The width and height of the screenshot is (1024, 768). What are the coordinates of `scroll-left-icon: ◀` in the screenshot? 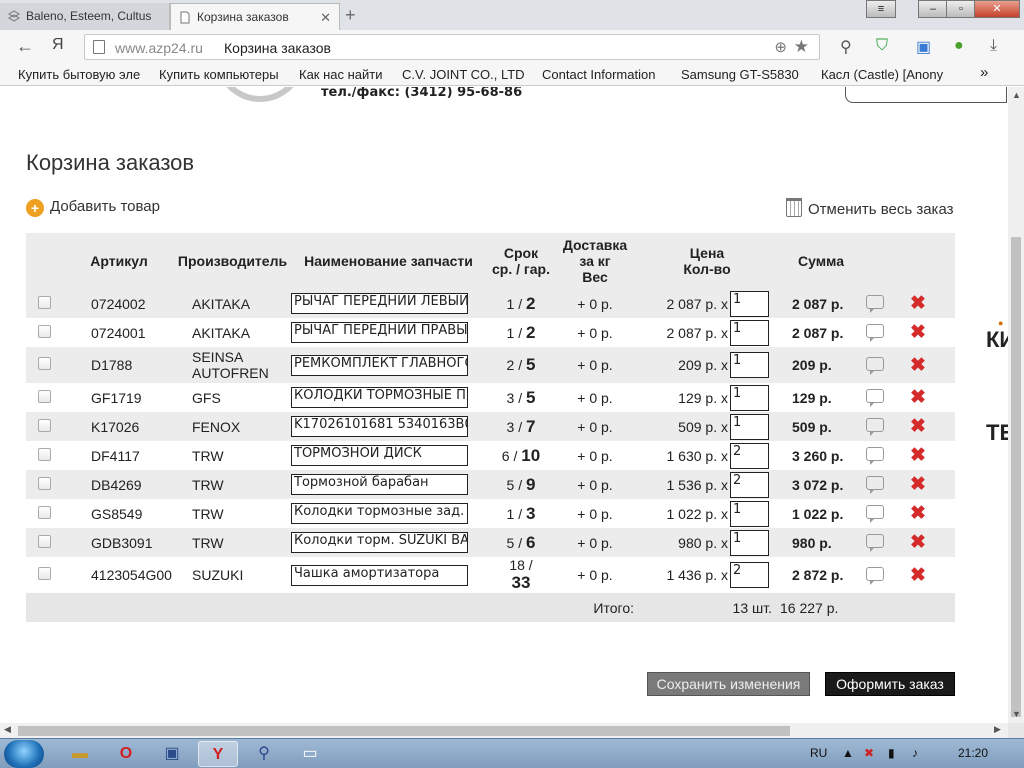 It's located at (7, 729).